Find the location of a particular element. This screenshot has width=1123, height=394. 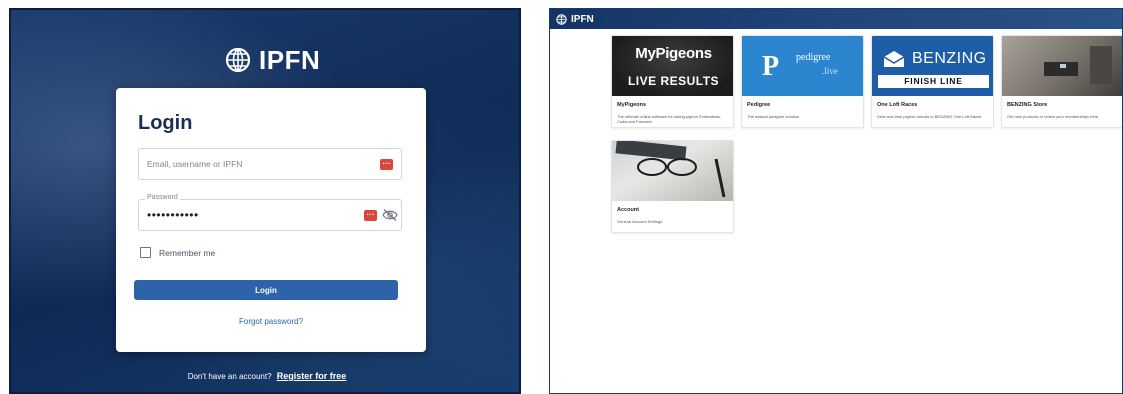

tile-title: MyPigeons is located at coordinates (632, 105).